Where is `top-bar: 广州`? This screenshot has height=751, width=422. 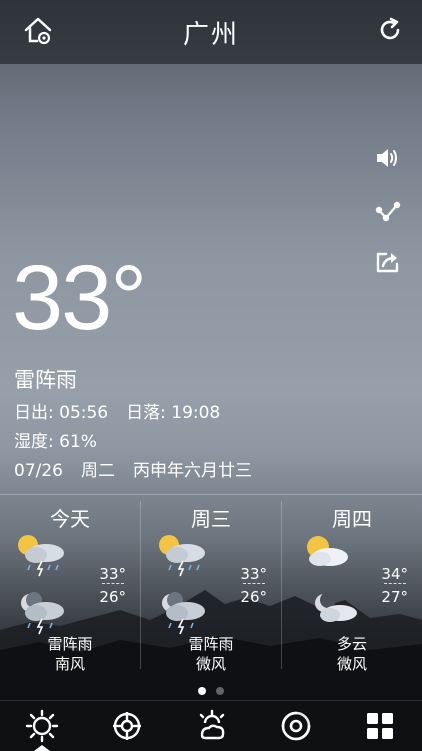 top-bar: 广州 is located at coordinates (211, 32).